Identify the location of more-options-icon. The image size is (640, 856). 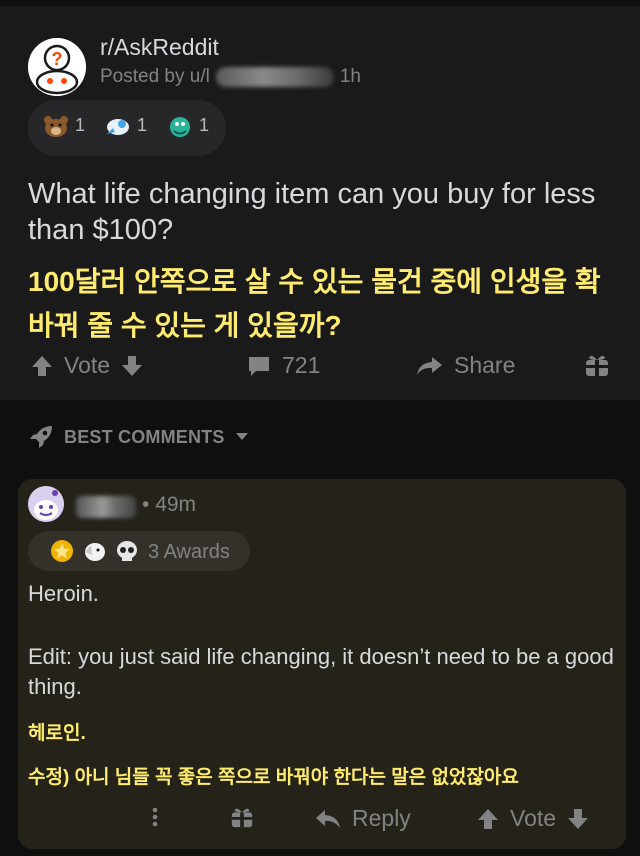
(155, 817).